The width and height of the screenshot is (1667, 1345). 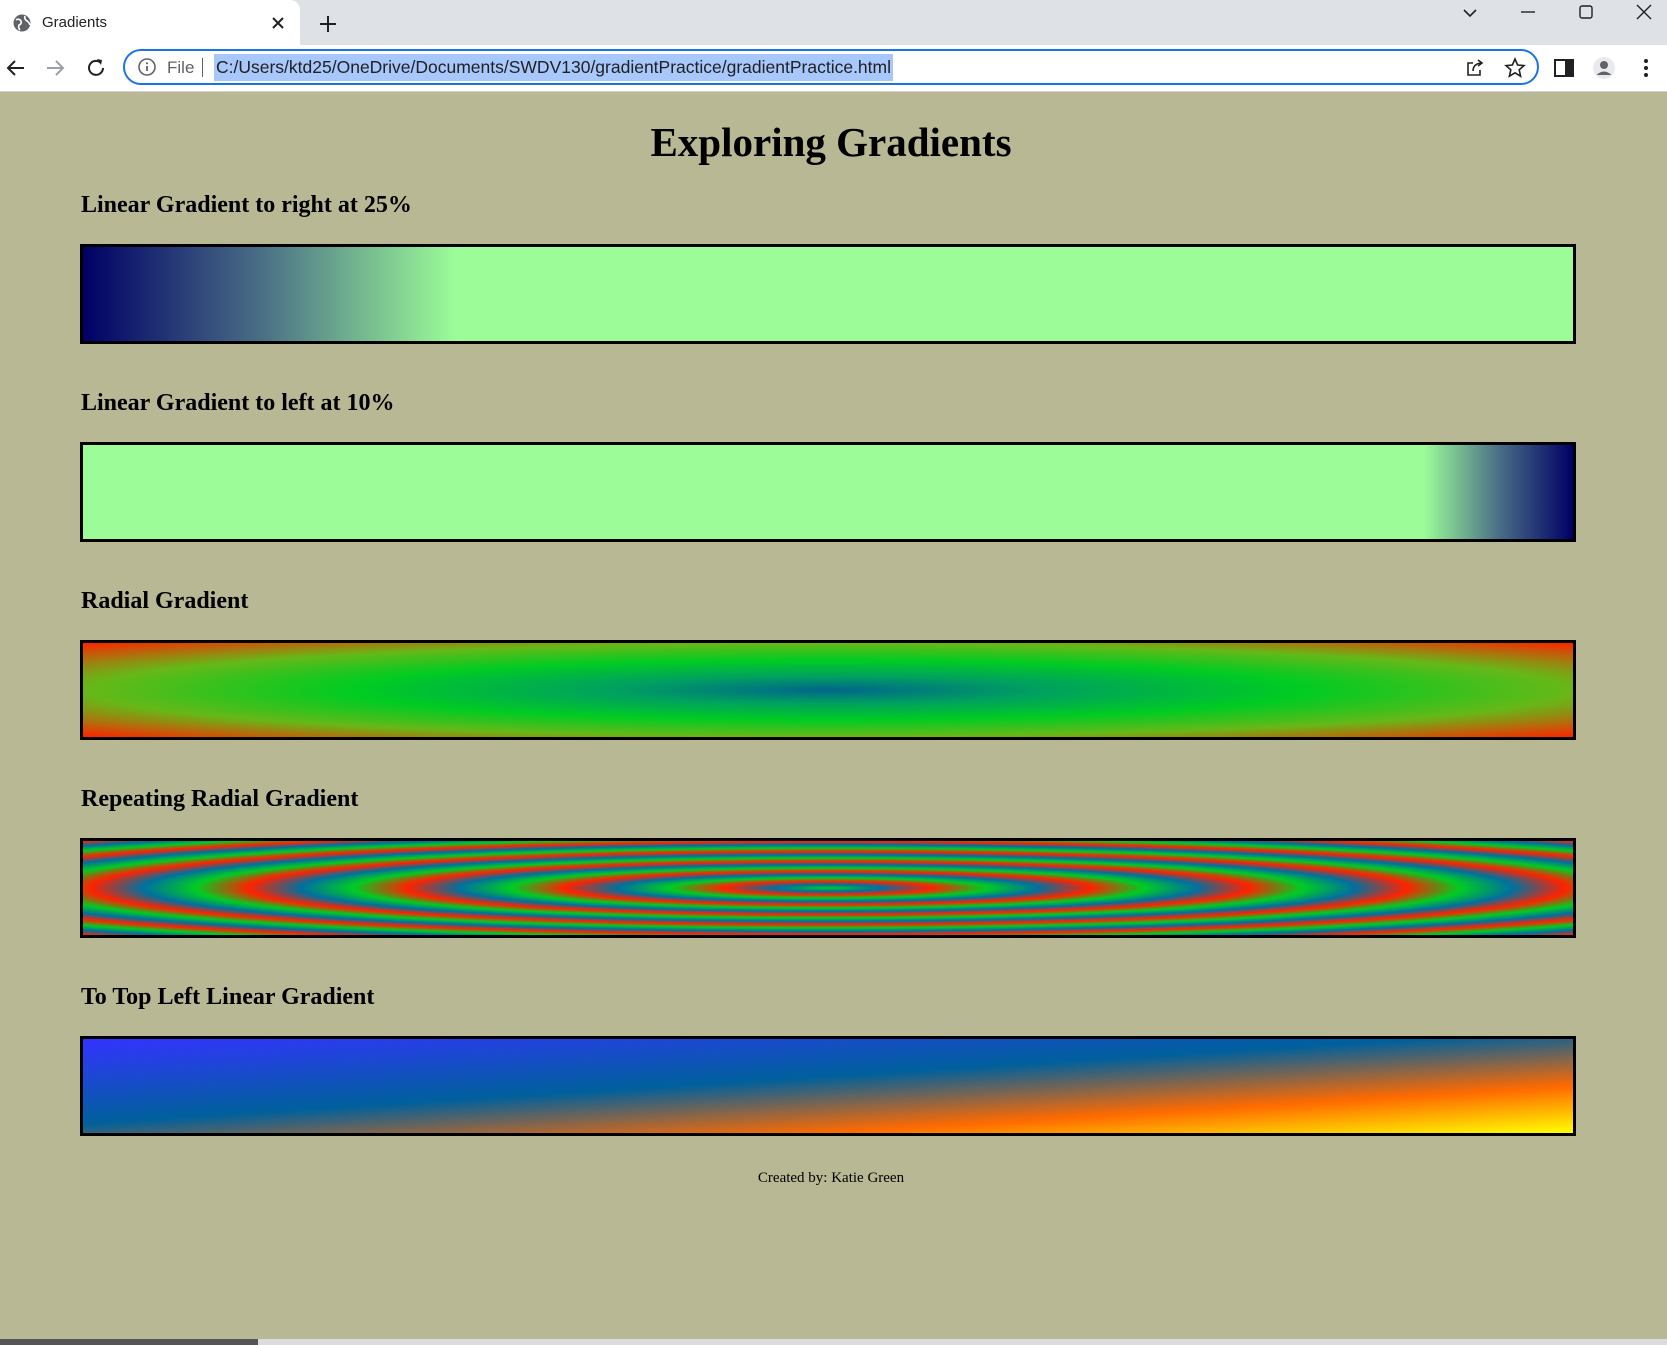 What do you see at coordinates (1475, 68) in the screenshot?
I see `share-icon` at bounding box center [1475, 68].